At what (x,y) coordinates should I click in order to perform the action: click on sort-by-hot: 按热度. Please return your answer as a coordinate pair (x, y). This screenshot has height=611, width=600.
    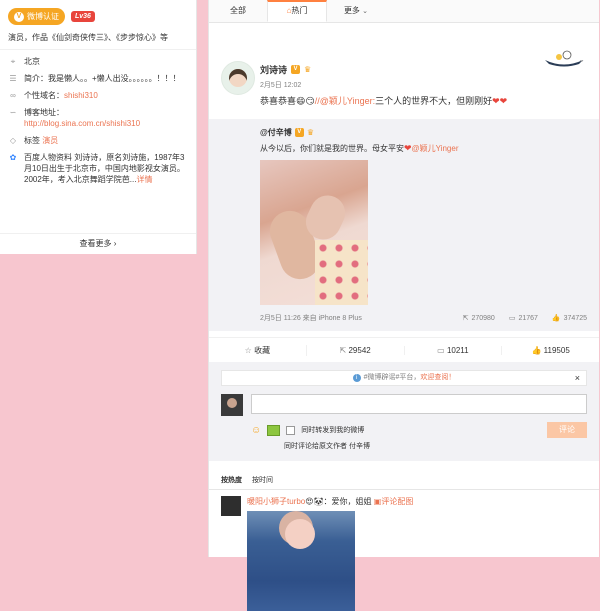
    Looking at the image, I should click on (231, 480).